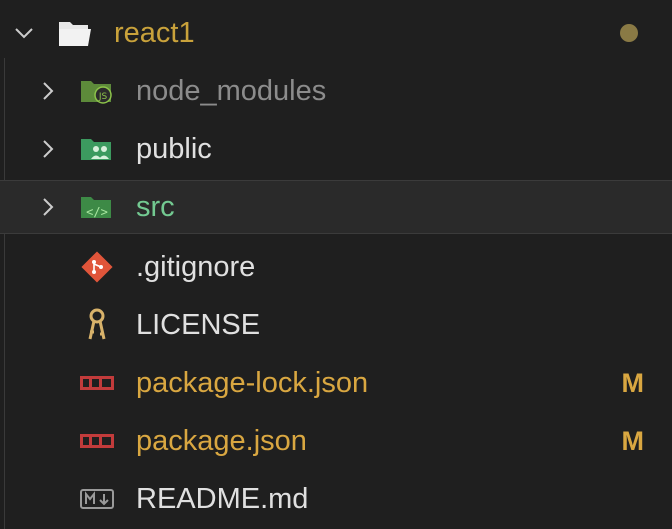  I want to click on tree-item-label: .gitignore, so click(196, 267).